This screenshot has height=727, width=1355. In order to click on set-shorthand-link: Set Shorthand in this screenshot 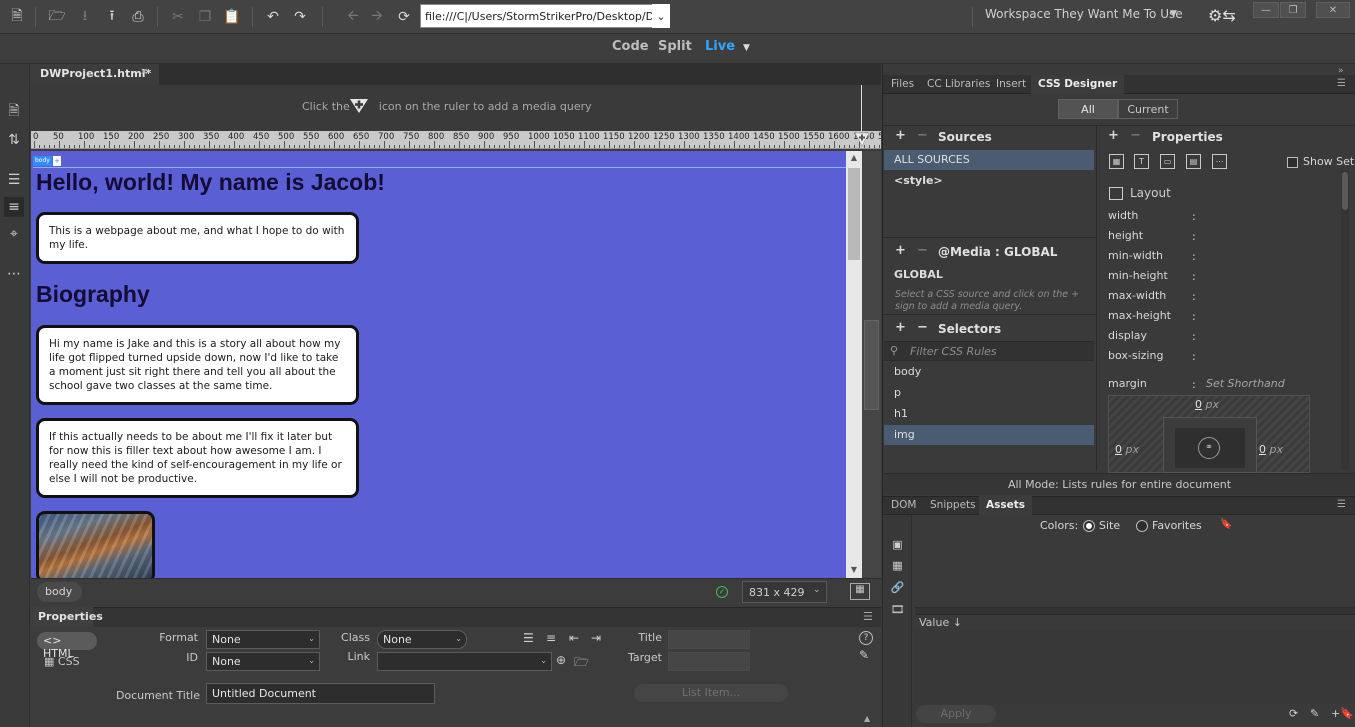, I will do `click(1245, 383)`.